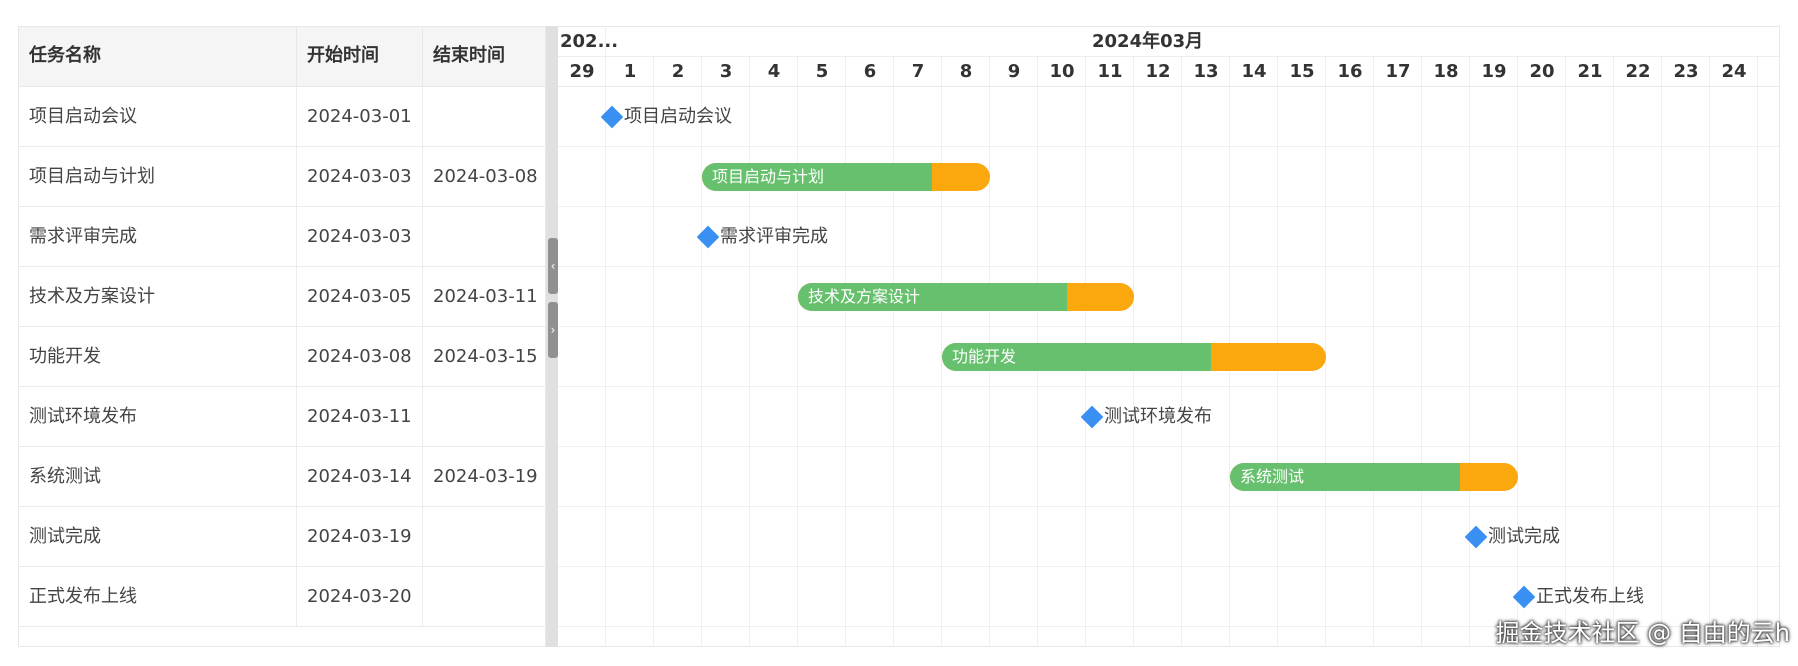  Describe the element at coordinates (360, 357) in the screenshot. I see `start-time-cell: 2024-03-08` at that location.